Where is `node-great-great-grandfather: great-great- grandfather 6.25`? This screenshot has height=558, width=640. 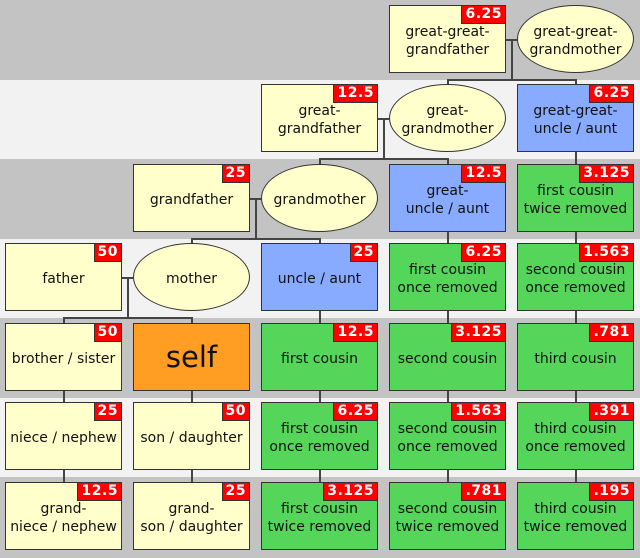
node-great-great-grandfather: great-great- grandfather 6.25 is located at coordinates (447, 38).